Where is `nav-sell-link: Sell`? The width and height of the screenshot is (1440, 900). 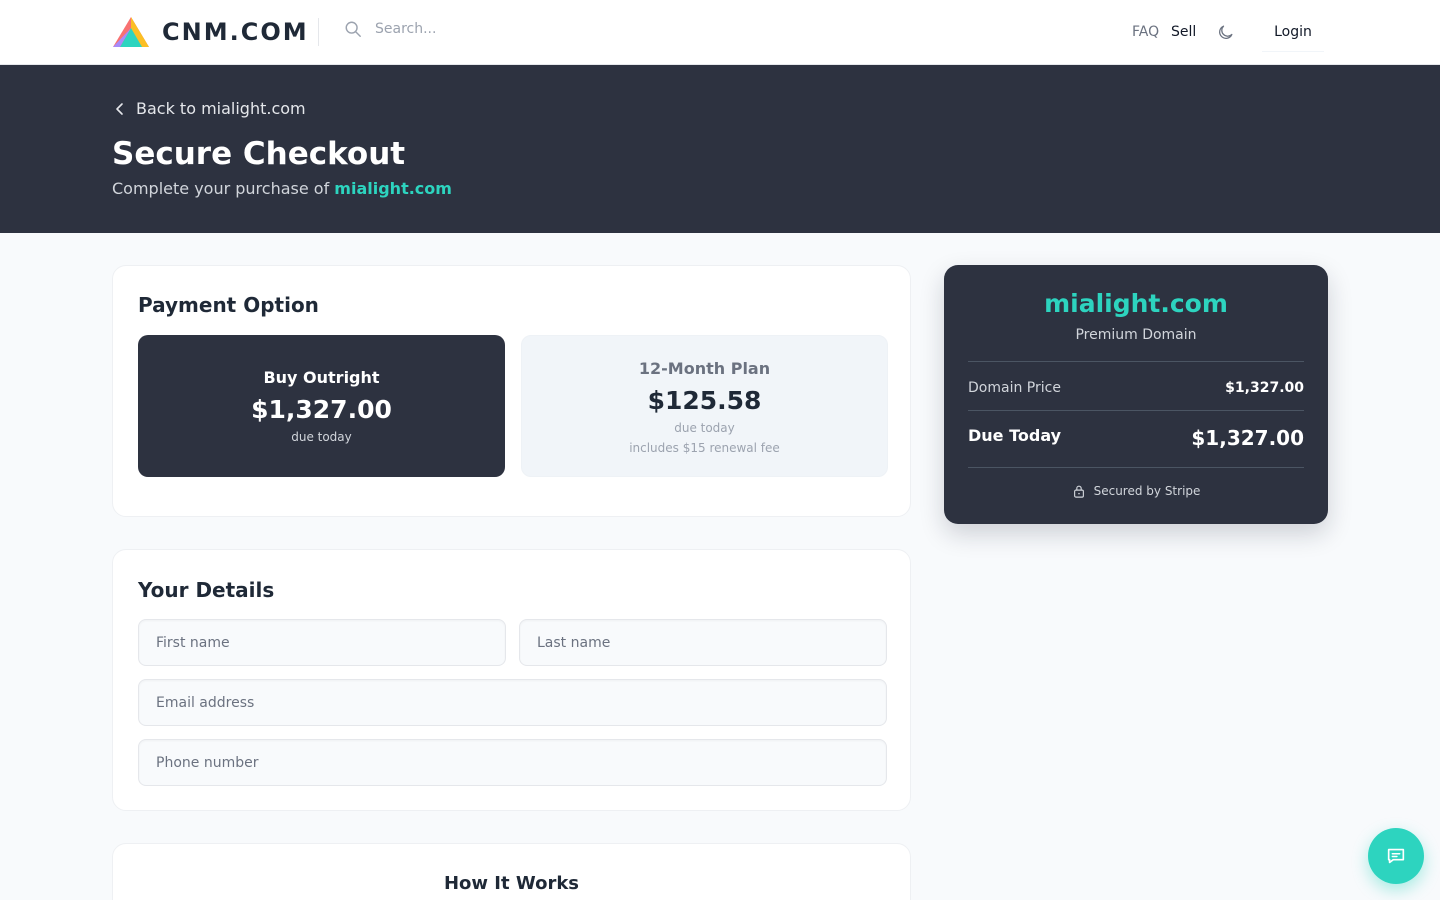
nav-sell-link: Sell is located at coordinates (1183, 32).